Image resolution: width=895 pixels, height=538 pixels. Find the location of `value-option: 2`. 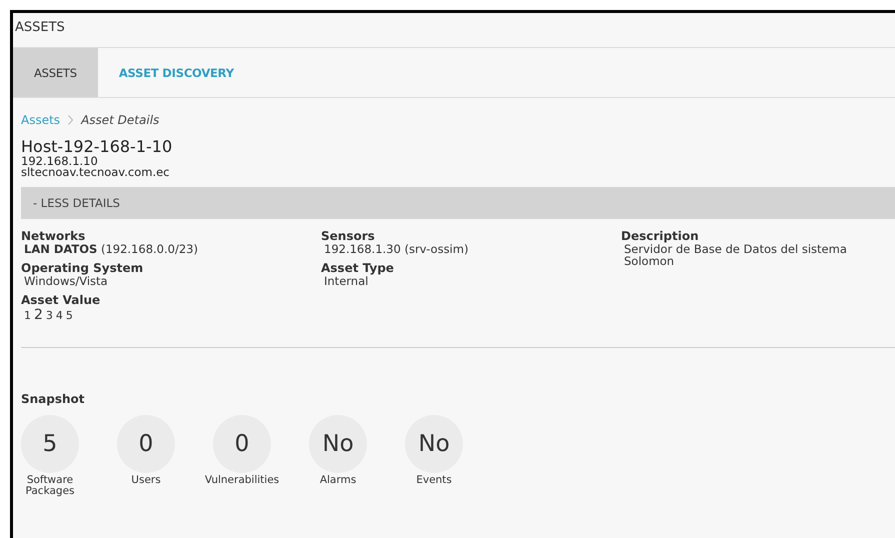

value-option: 2 is located at coordinates (38, 315).